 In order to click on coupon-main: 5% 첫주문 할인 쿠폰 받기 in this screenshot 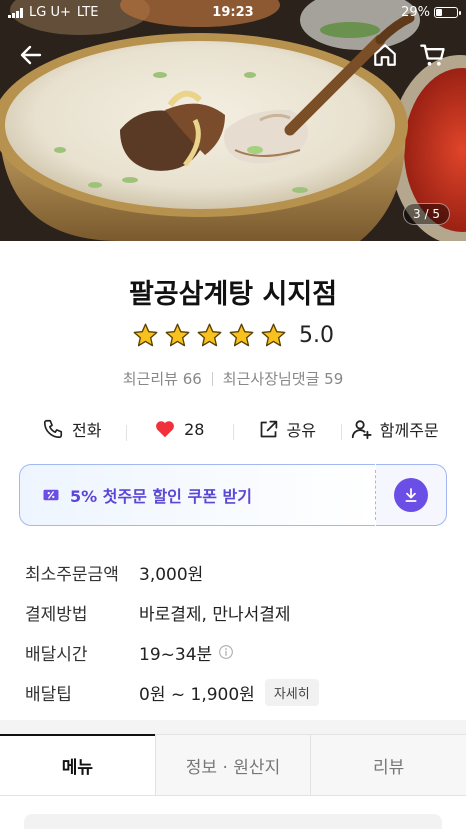, I will do `click(197, 495)`.